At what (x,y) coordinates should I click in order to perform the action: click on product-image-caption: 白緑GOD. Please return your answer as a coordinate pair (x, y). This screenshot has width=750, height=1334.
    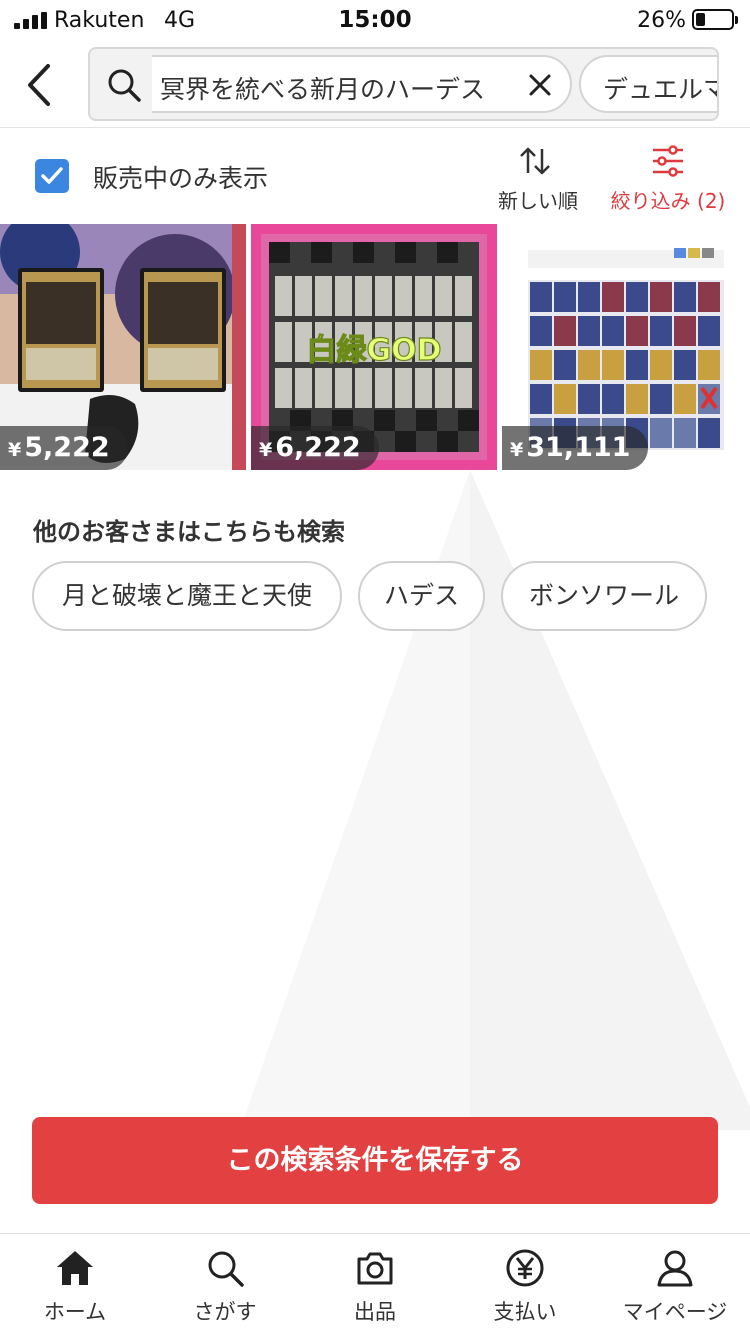
    Looking at the image, I should click on (373, 350).